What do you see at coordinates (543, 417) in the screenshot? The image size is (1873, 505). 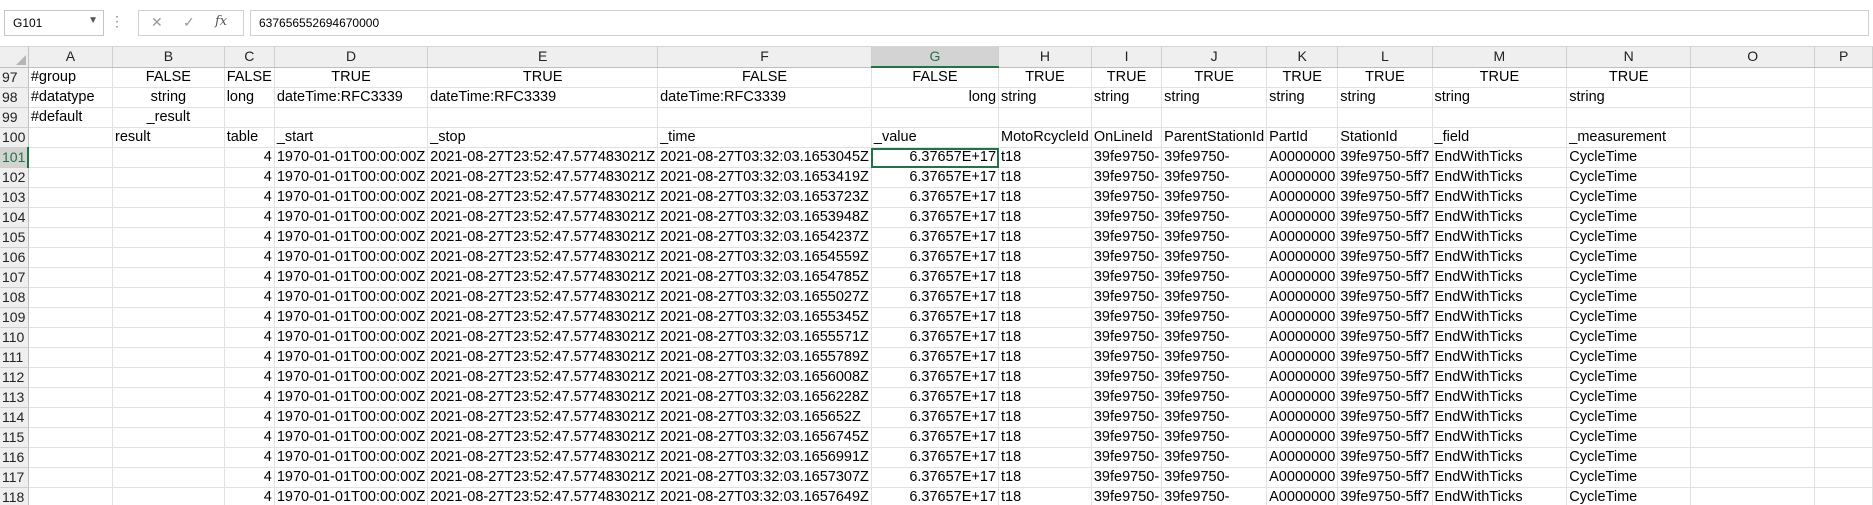 I see `cell-e114: 2021-08-27T23:52:47.577483021Z` at bounding box center [543, 417].